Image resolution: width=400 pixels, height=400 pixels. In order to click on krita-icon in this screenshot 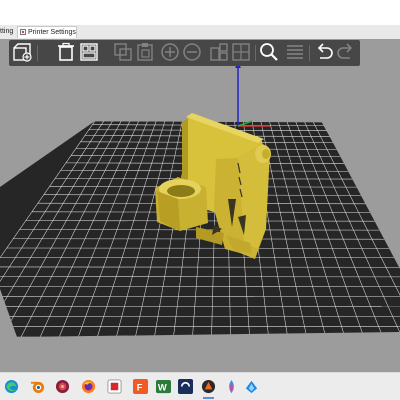, I will do `click(231, 386)`.